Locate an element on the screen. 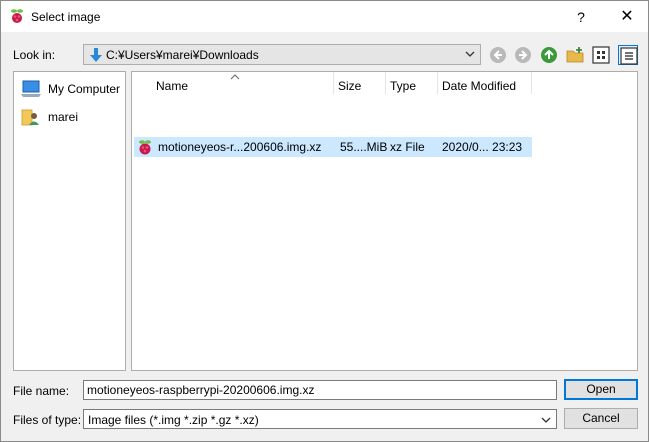 The image size is (649, 442). back-arrow-icon is located at coordinates (498, 55).